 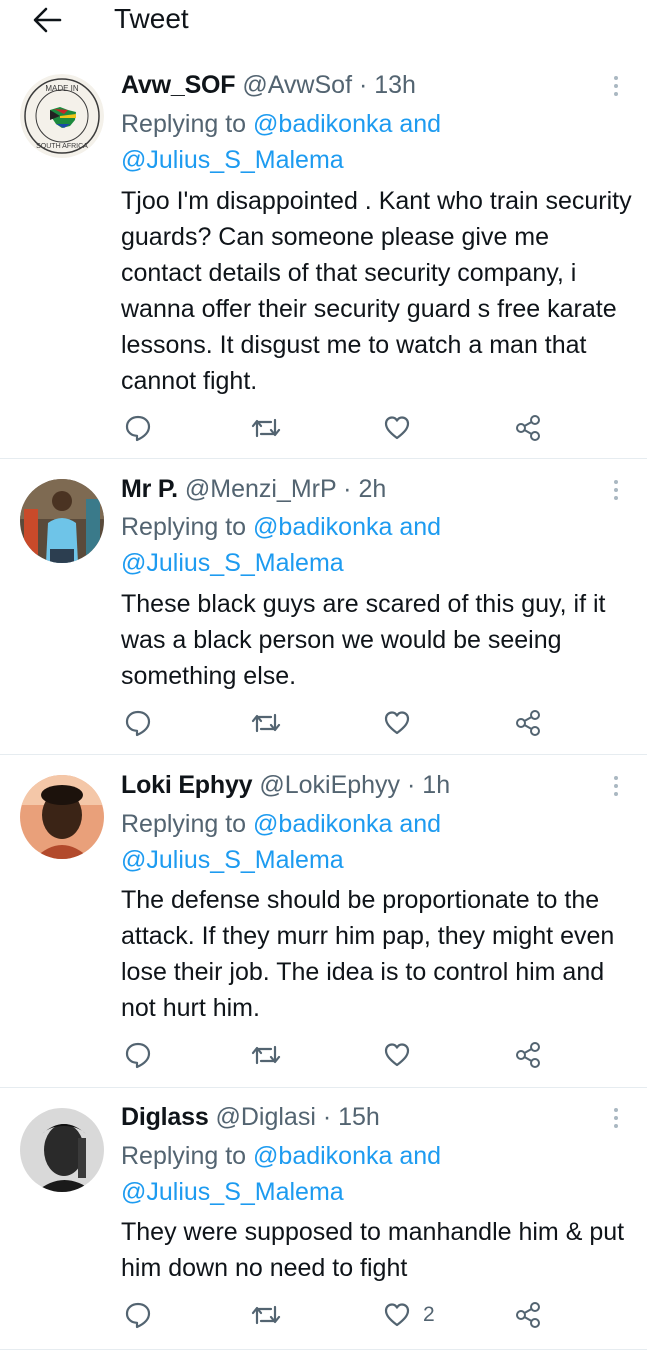 I want to click on timestamp: 1h, so click(x=436, y=785).